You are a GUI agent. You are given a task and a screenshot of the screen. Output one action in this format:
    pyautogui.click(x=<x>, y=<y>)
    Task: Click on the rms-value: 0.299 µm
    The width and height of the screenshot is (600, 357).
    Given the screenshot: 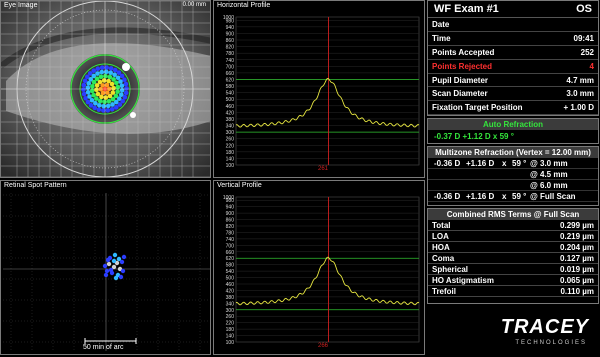 What is the action you would take?
    pyautogui.click(x=577, y=225)
    